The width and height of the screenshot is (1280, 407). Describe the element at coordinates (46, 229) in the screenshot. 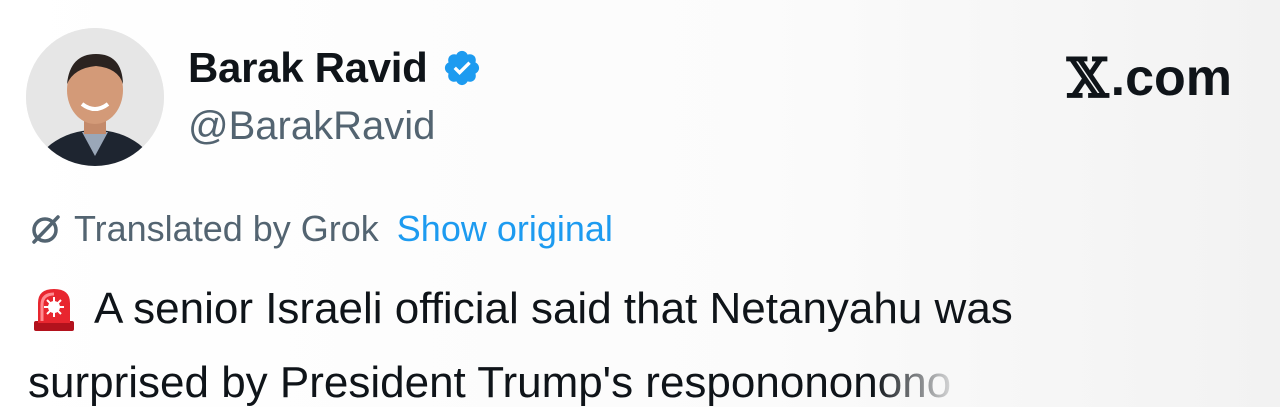

I see `translate-icon` at that location.